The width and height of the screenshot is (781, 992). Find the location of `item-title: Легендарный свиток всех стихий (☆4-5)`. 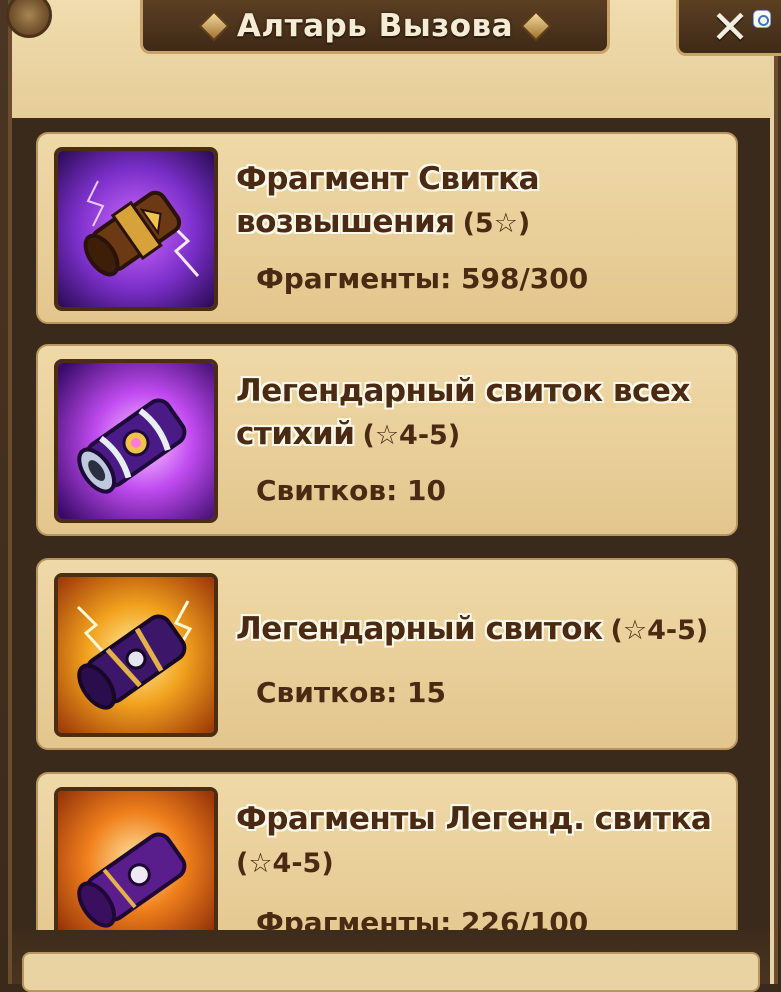

item-title: Легендарный свиток всех стихий (☆4-5) is located at coordinates (486, 413).